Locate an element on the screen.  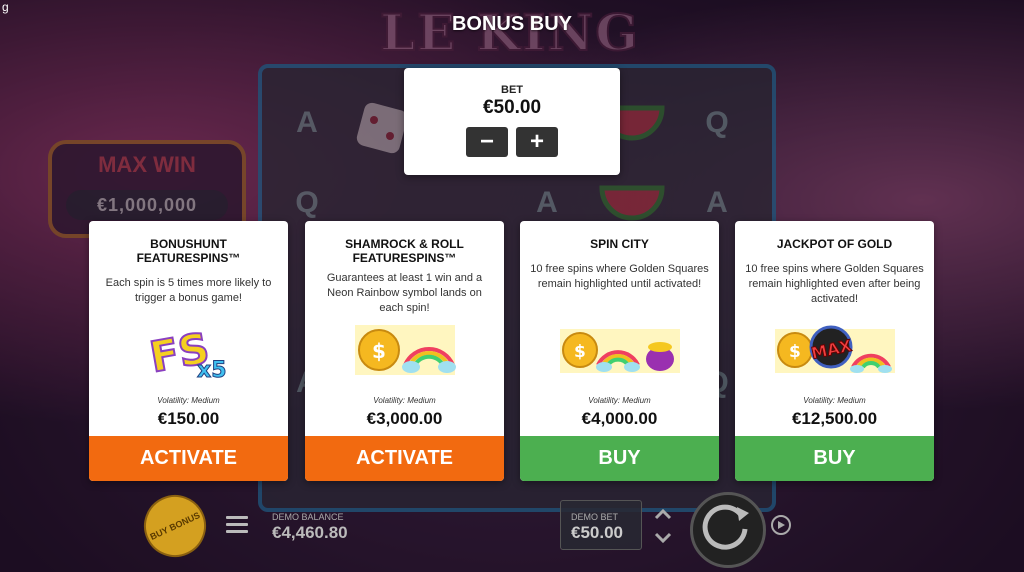
demo-bet-panel: DEMO BET €50.00 is located at coordinates (601, 525).